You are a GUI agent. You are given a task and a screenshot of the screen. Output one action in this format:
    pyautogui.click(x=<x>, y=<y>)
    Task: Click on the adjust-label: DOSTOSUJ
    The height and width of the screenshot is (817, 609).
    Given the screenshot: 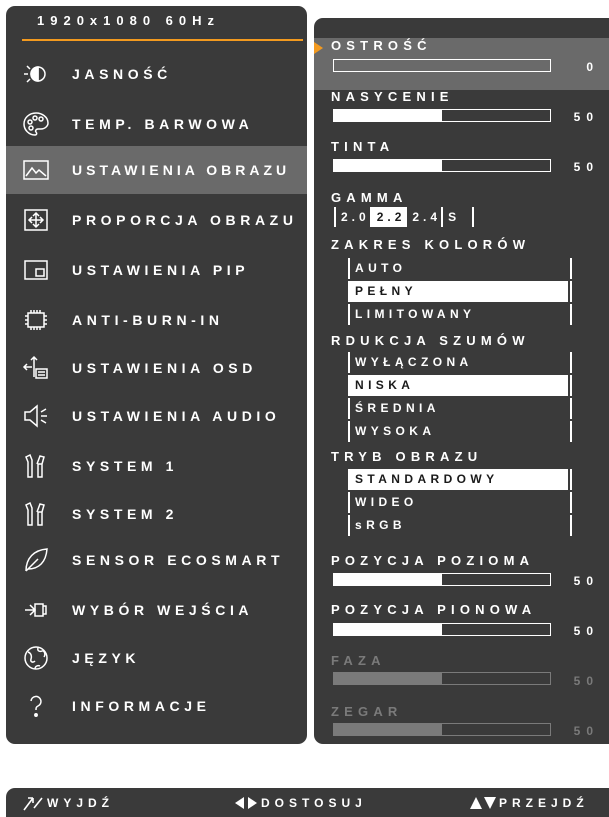 What is the action you would take?
    pyautogui.click(x=314, y=803)
    